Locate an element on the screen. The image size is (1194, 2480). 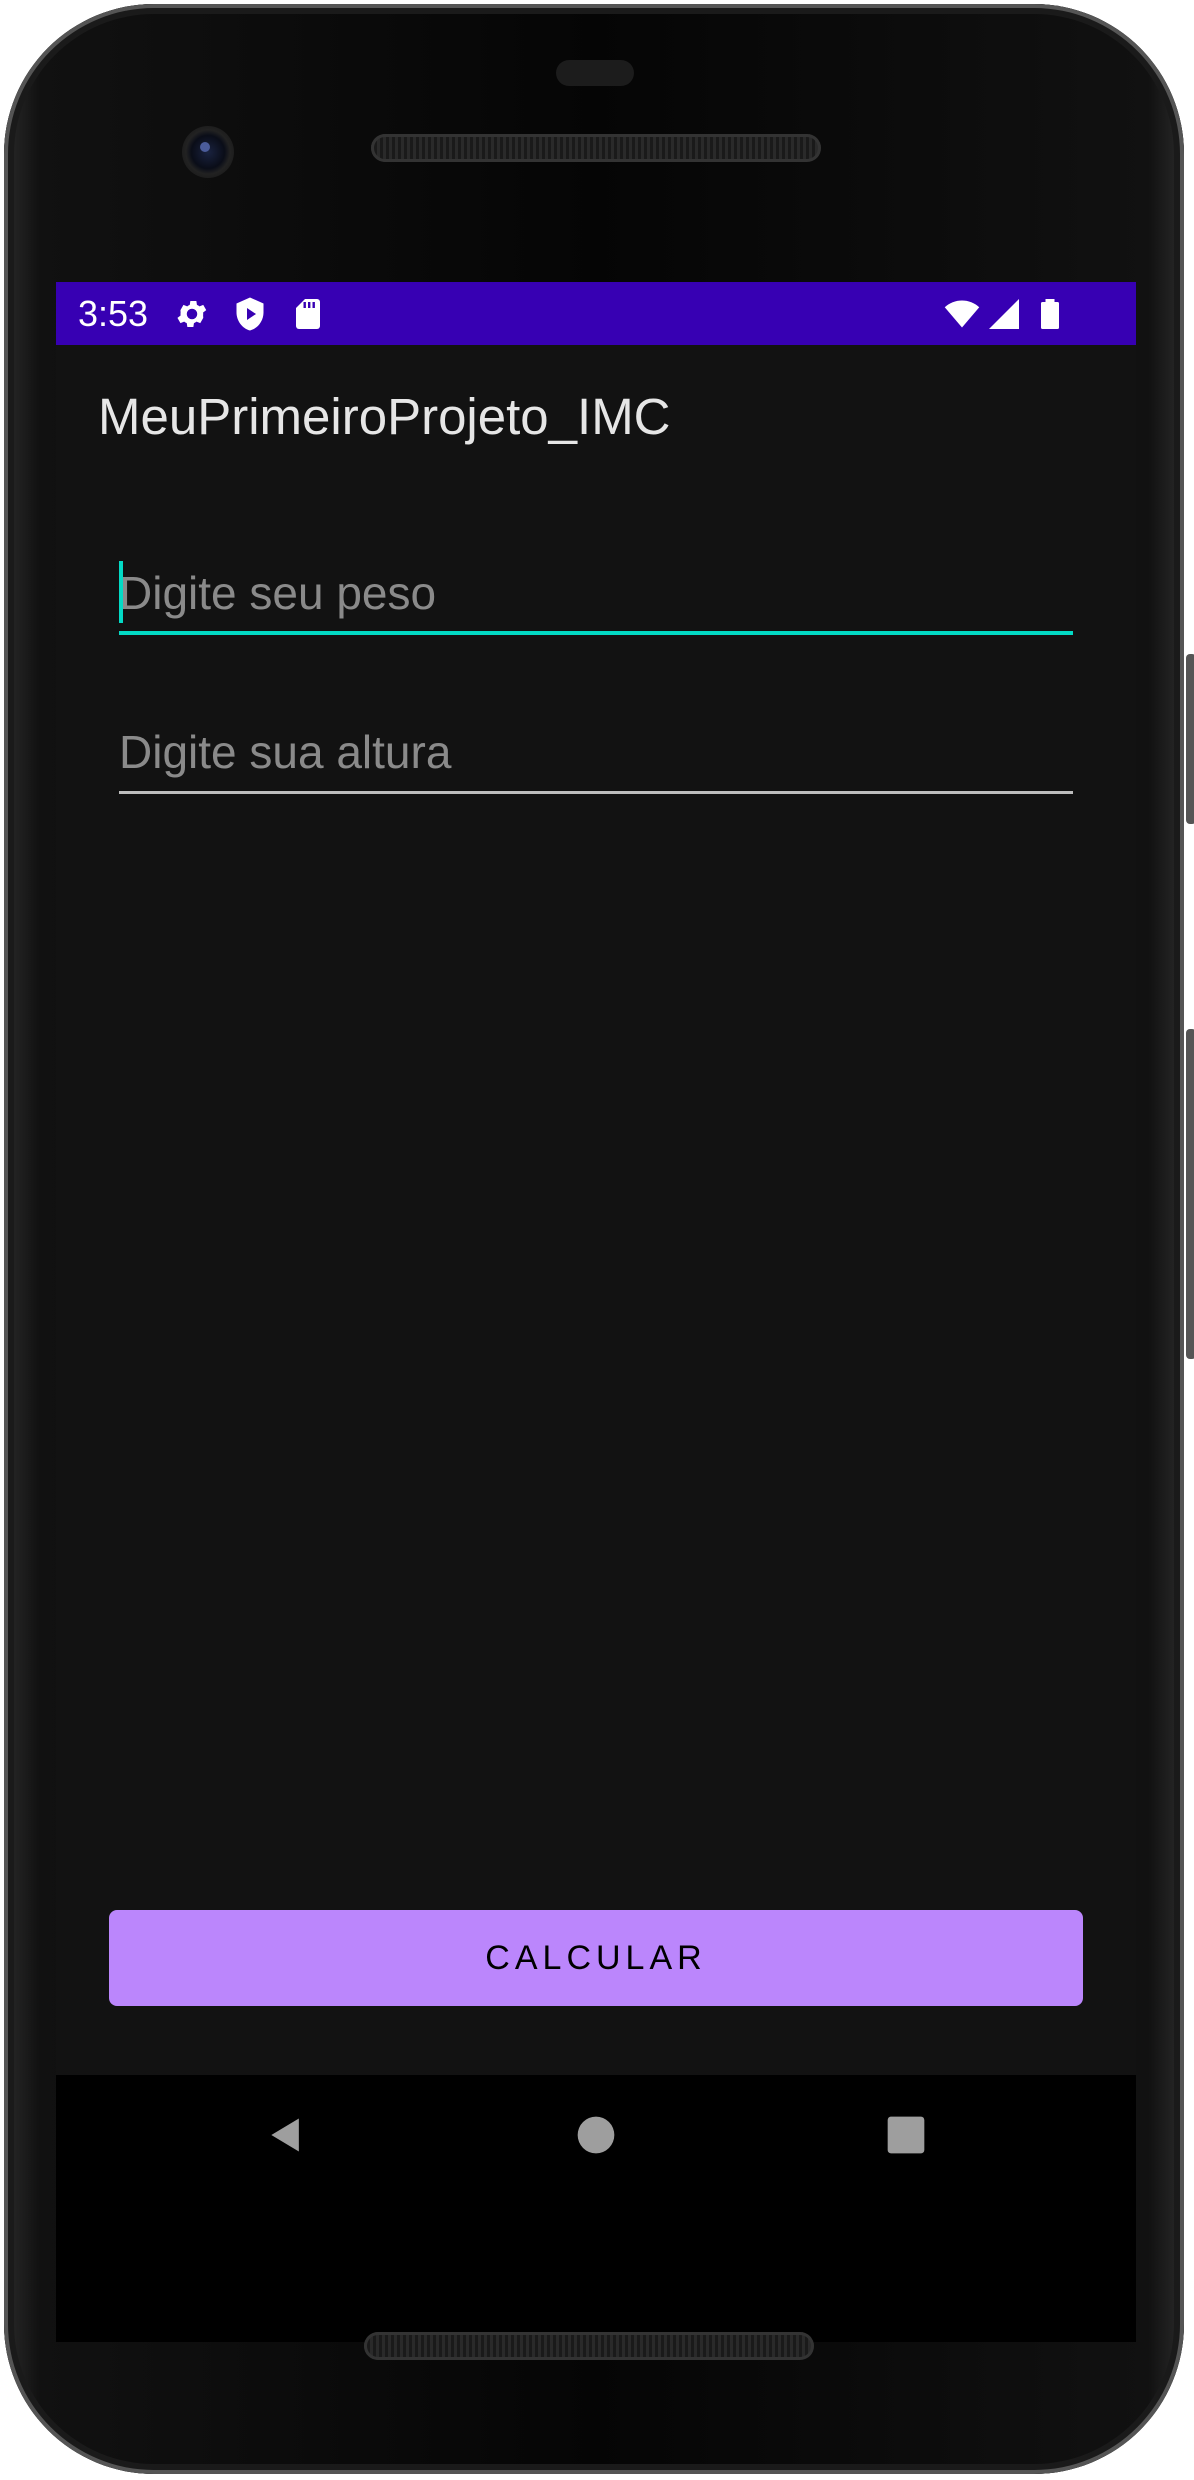
height-field is located at coordinates (596, 754).